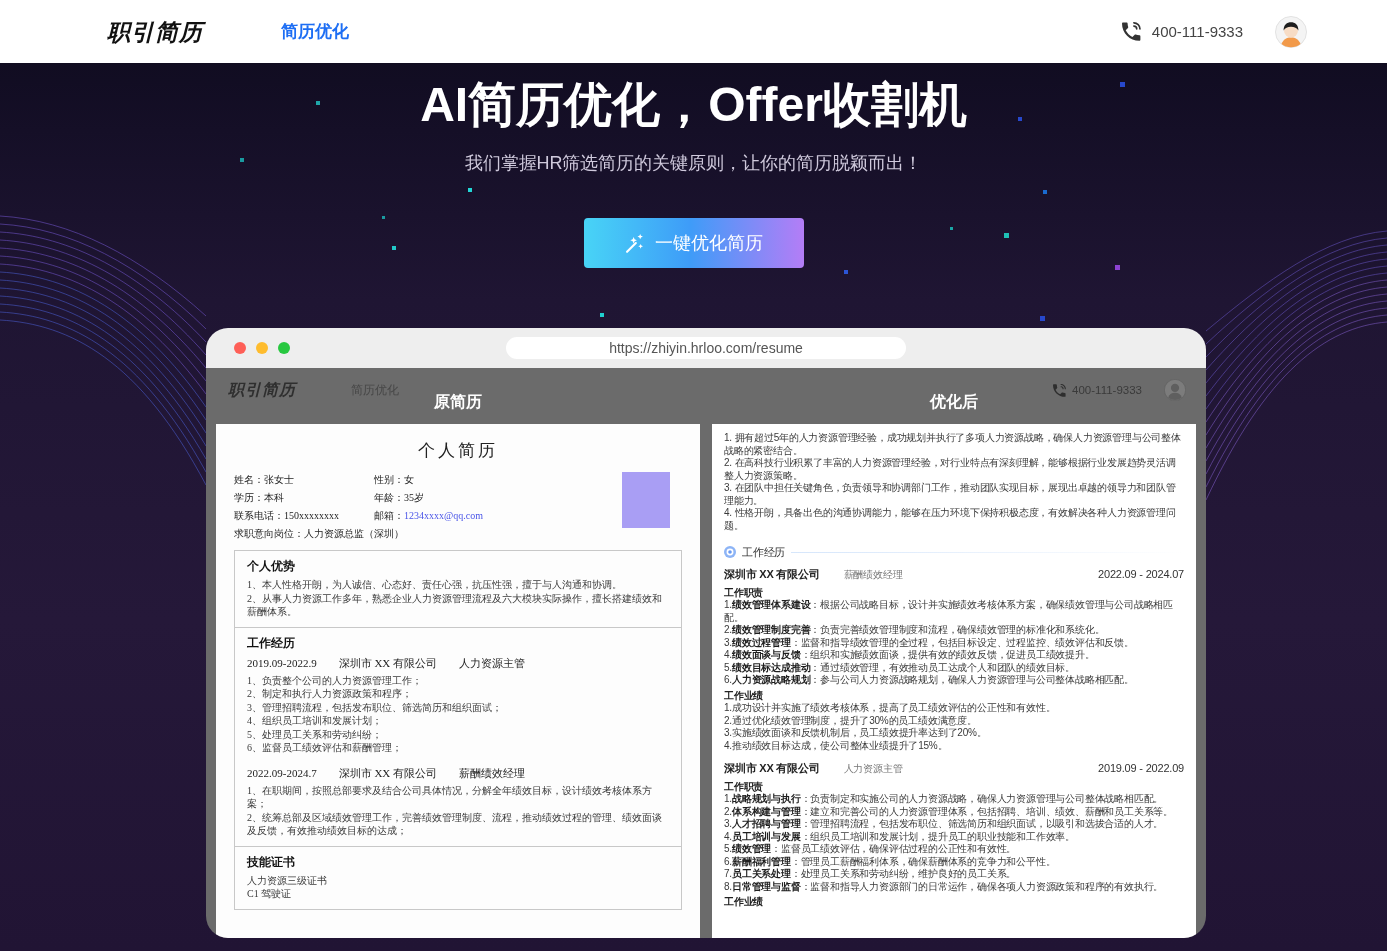 The width and height of the screenshot is (1387, 951). Describe the element at coordinates (325, 748) in the screenshot. I see `duty-item: 6、监督员工绩效评估和薪酬管理；` at that location.